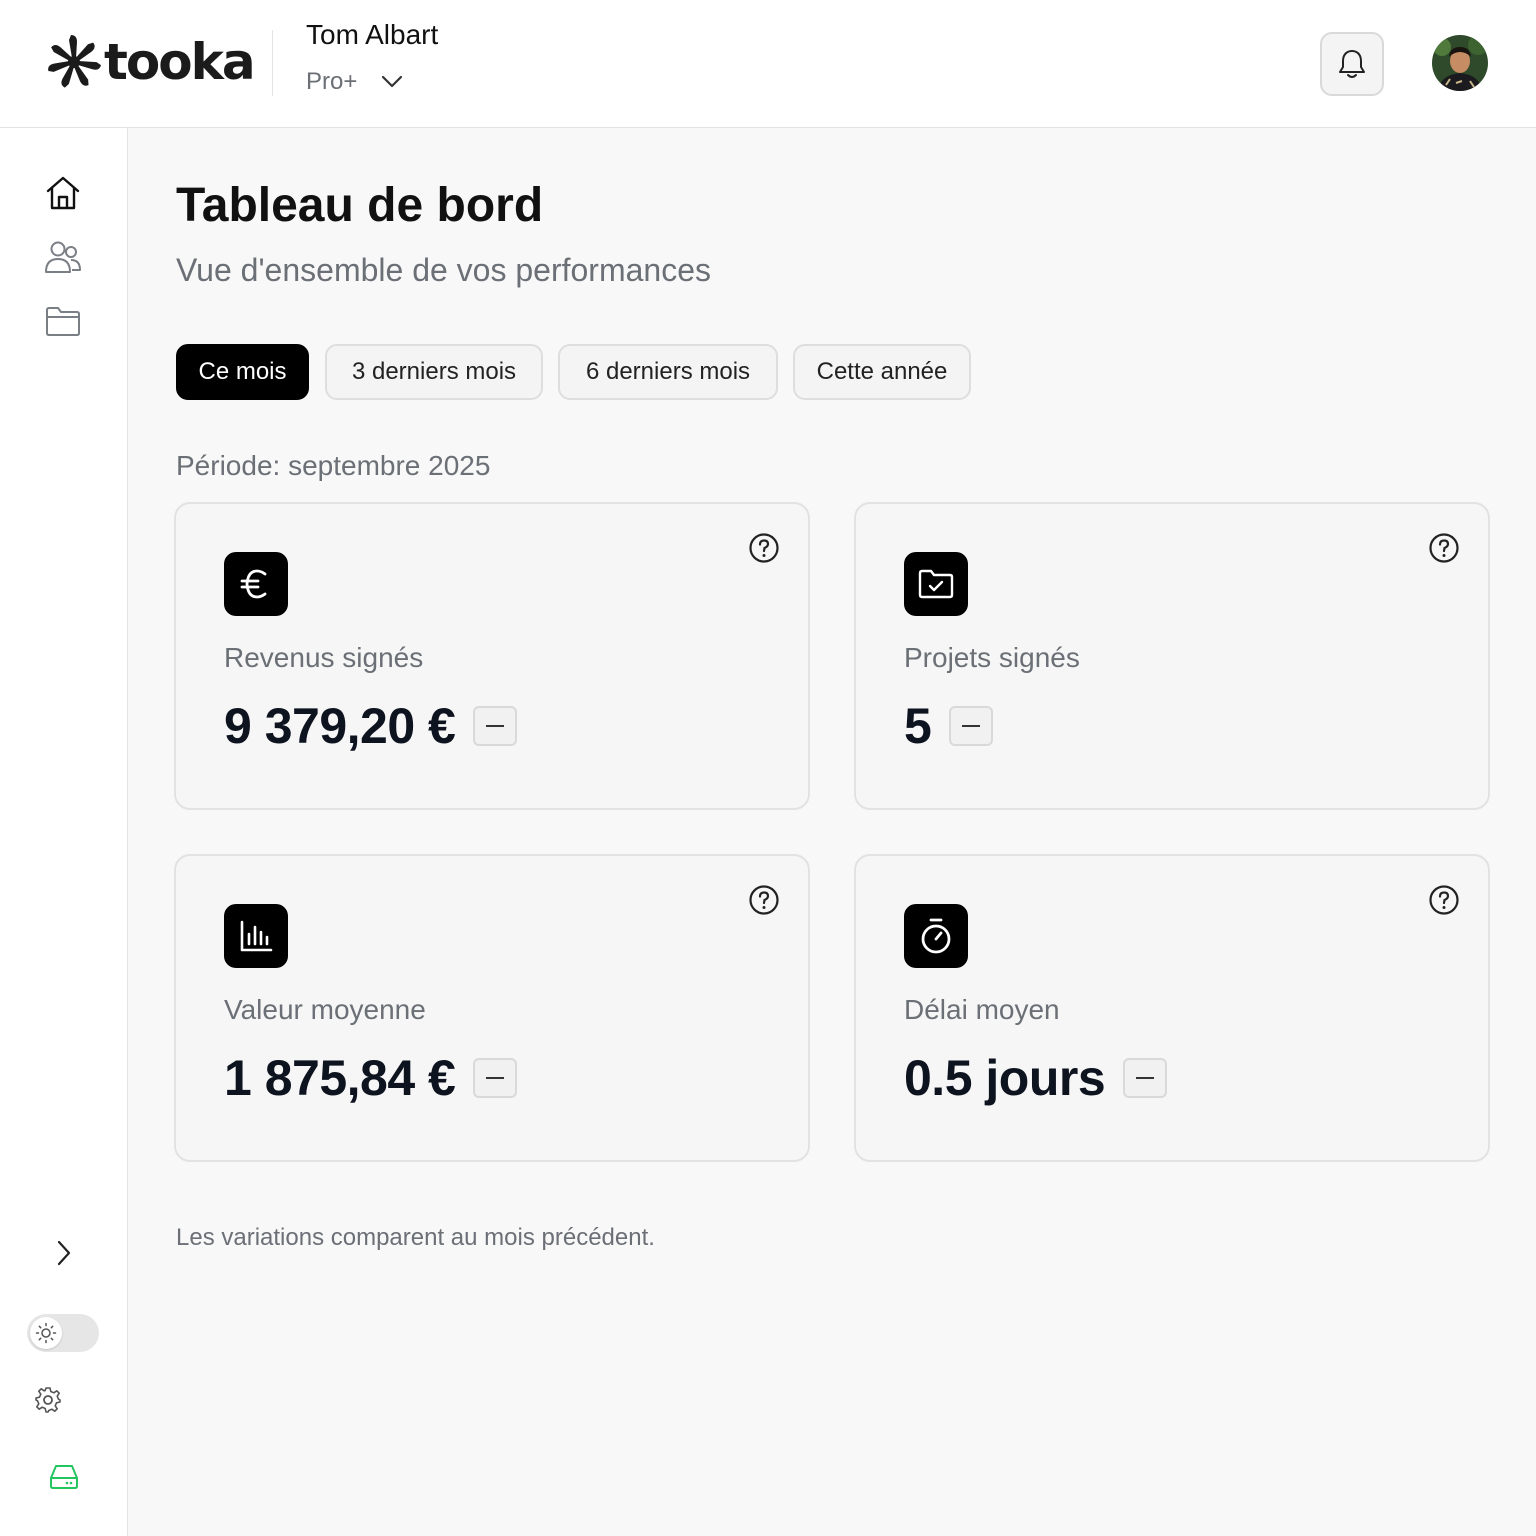  I want to click on stat-card-revenue: Revenus signés 9 379,20 €, so click(492, 656).